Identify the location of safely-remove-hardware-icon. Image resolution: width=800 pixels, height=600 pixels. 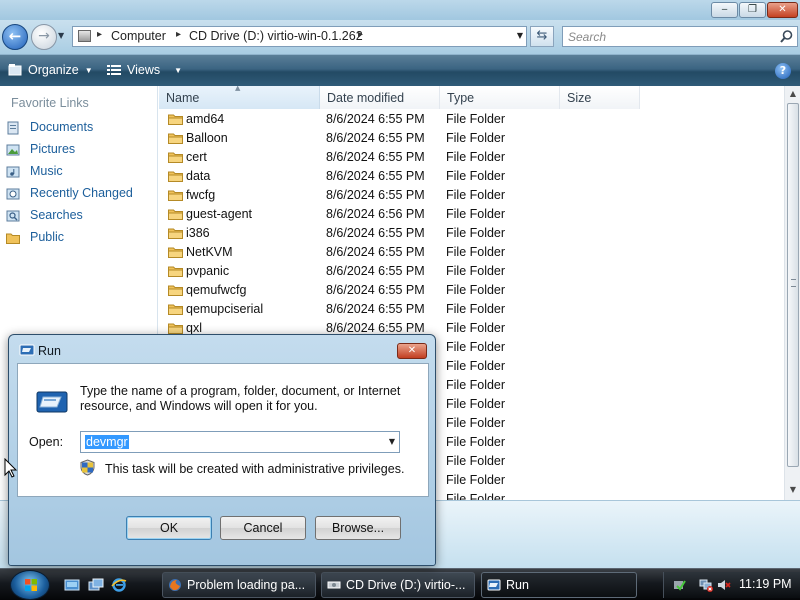
(679, 585).